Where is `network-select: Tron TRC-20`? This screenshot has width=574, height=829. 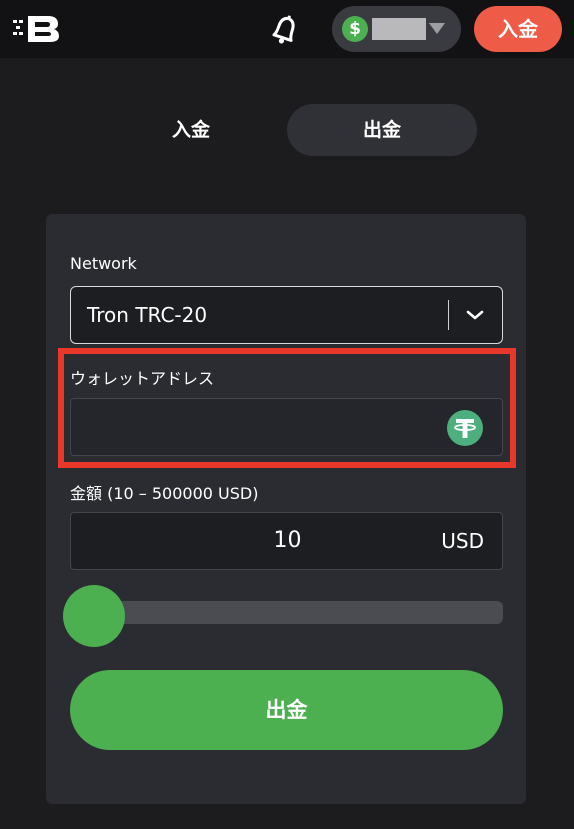
network-select: Tron TRC-20 is located at coordinates (286, 315).